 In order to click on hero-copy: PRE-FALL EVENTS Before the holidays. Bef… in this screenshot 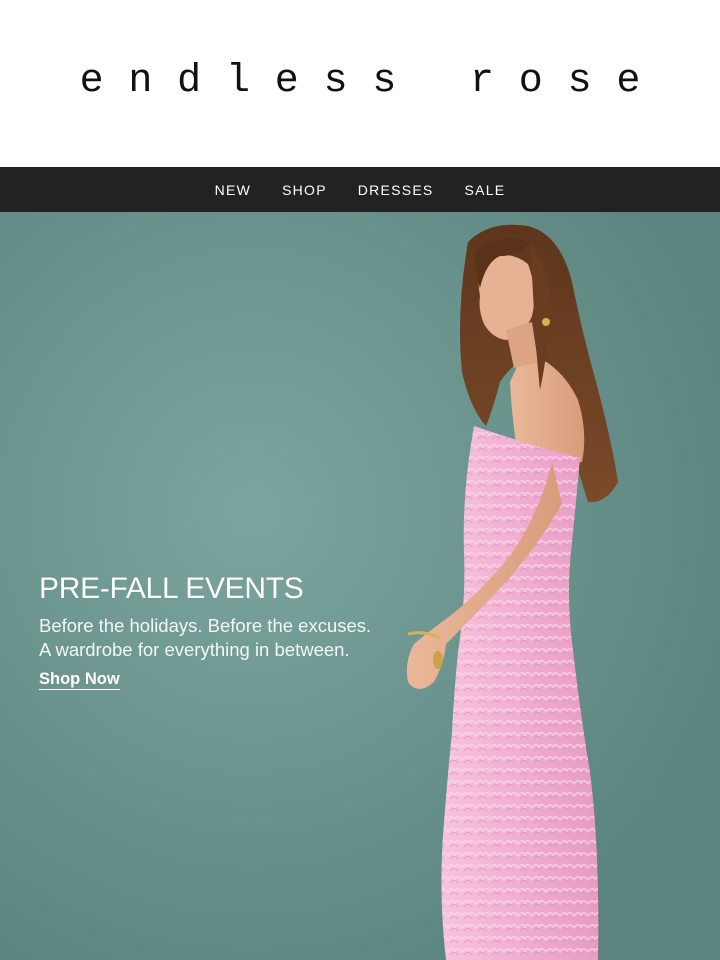, I will do `click(205, 631)`.